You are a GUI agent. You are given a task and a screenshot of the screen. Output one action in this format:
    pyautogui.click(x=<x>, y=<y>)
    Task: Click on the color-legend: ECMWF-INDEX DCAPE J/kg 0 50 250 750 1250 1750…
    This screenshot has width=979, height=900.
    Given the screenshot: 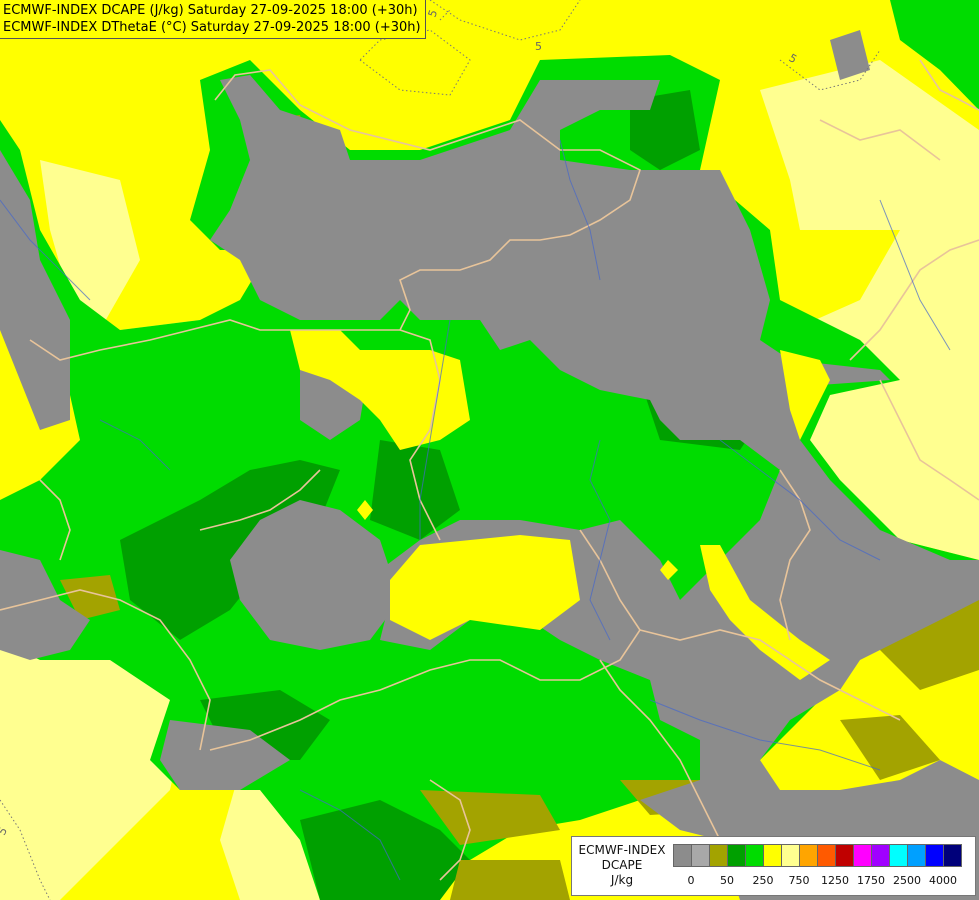 What is the action you would take?
    pyautogui.click(x=773, y=866)
    